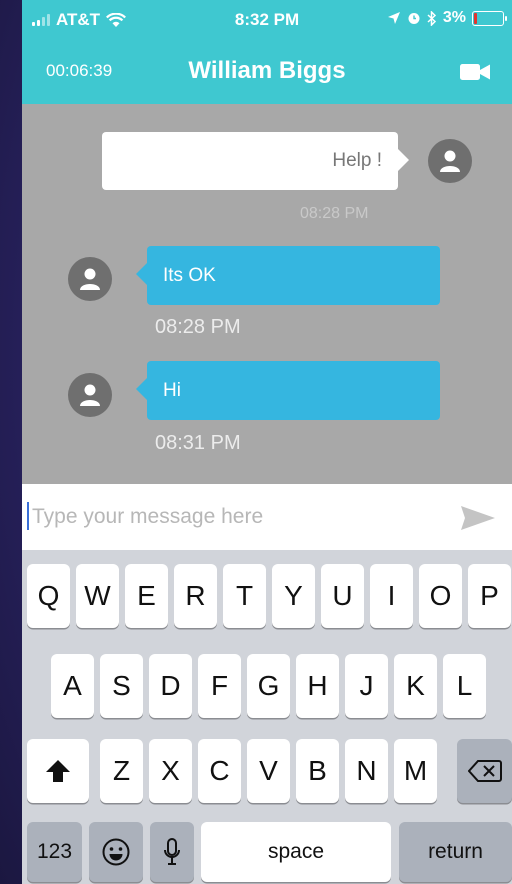 The image size is (512, 884). I want to click on key-k: K, so click(415, 686).